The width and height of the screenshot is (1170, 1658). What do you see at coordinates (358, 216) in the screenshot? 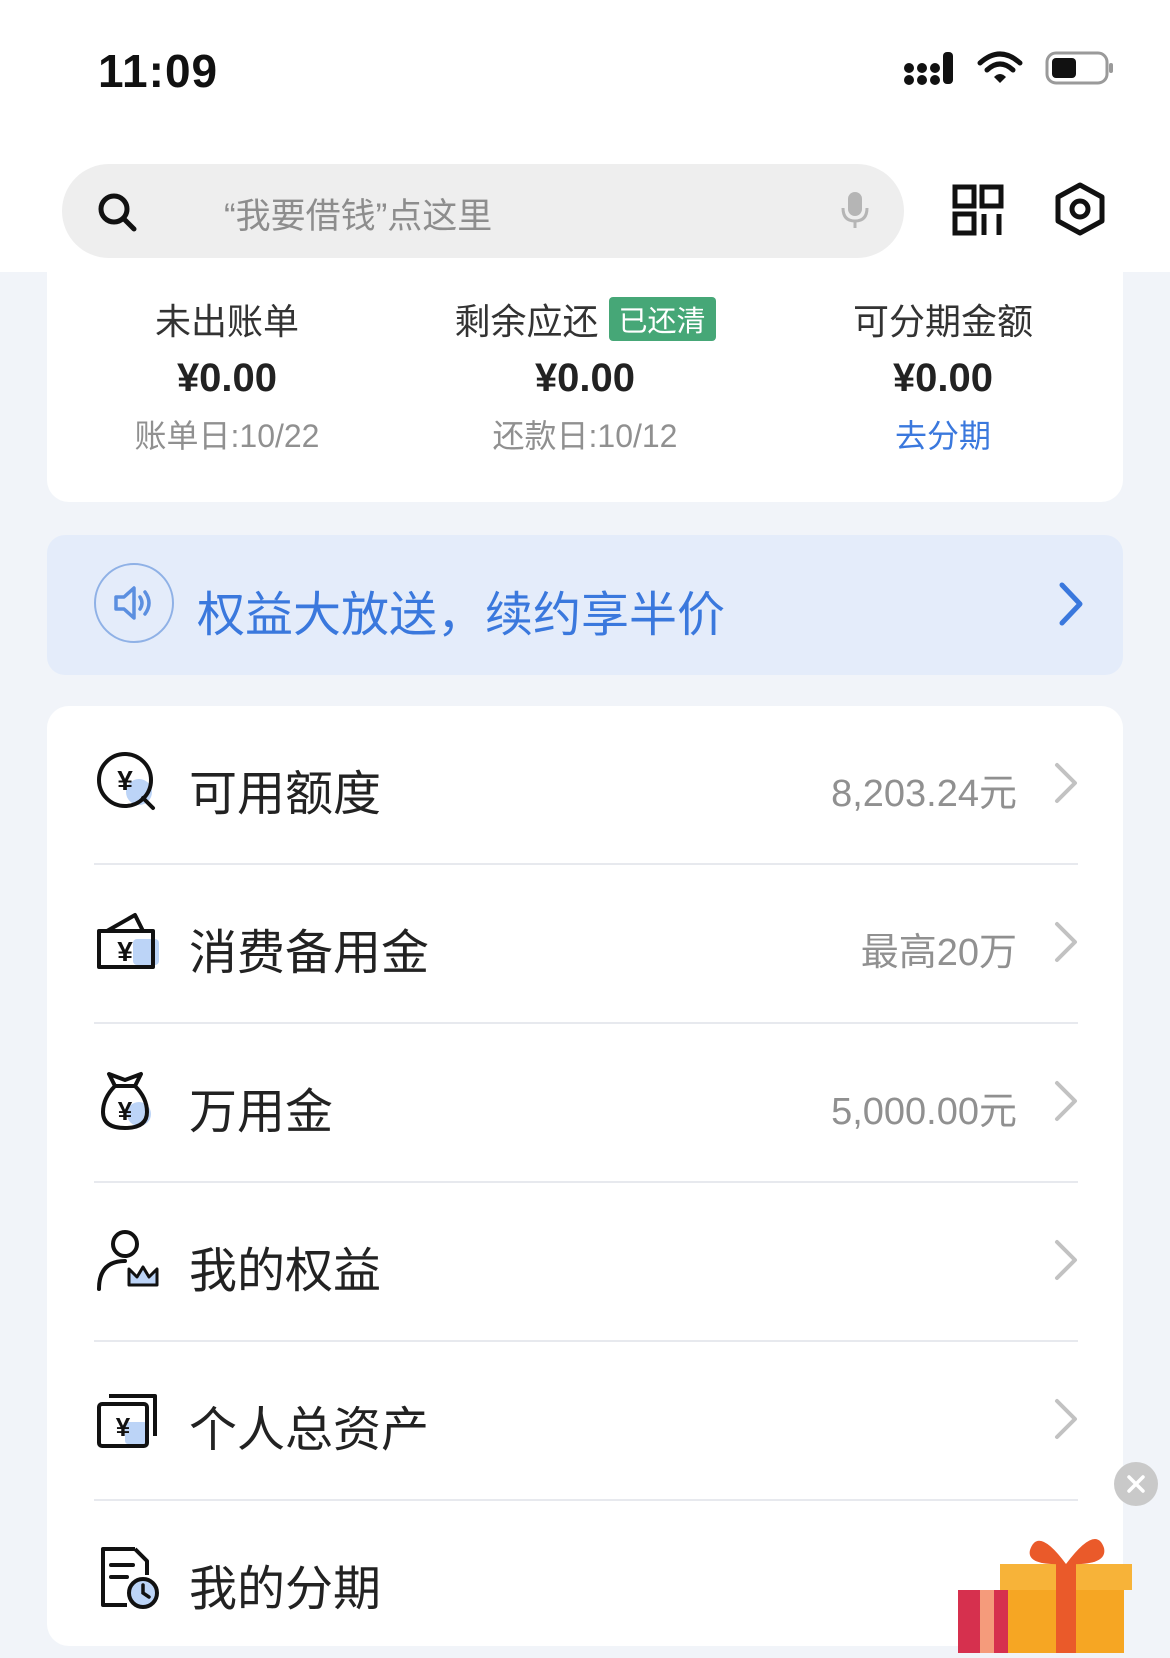
I see `search-placeholder: “我要借钱”点这里` at bounding box center [358, 216].